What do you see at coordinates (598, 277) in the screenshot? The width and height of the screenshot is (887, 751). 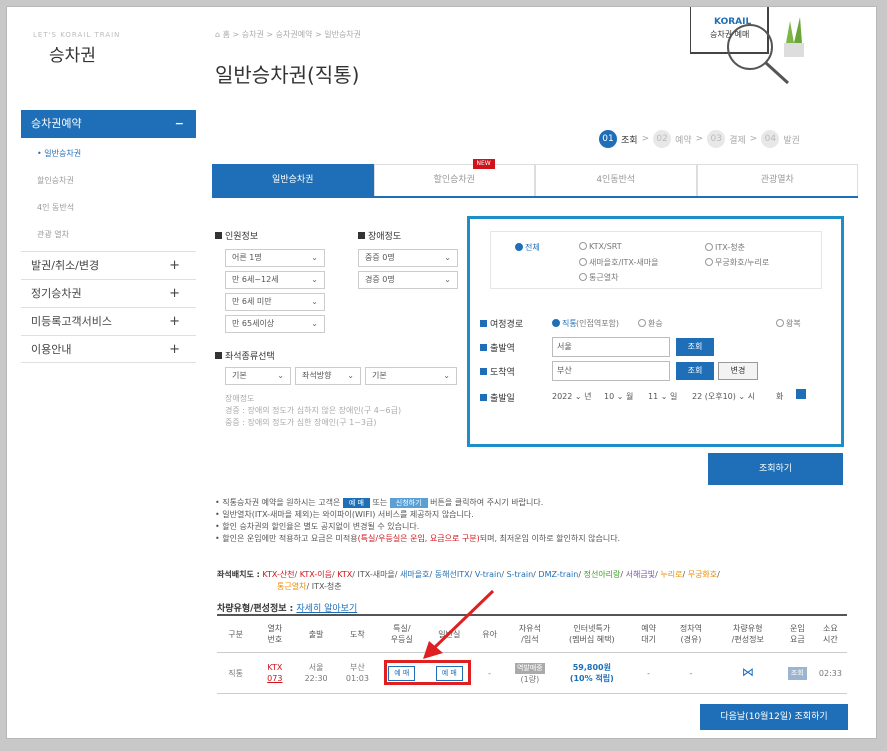 I see `radio-commuter: 통근열차` at bounding box center [598, 277].